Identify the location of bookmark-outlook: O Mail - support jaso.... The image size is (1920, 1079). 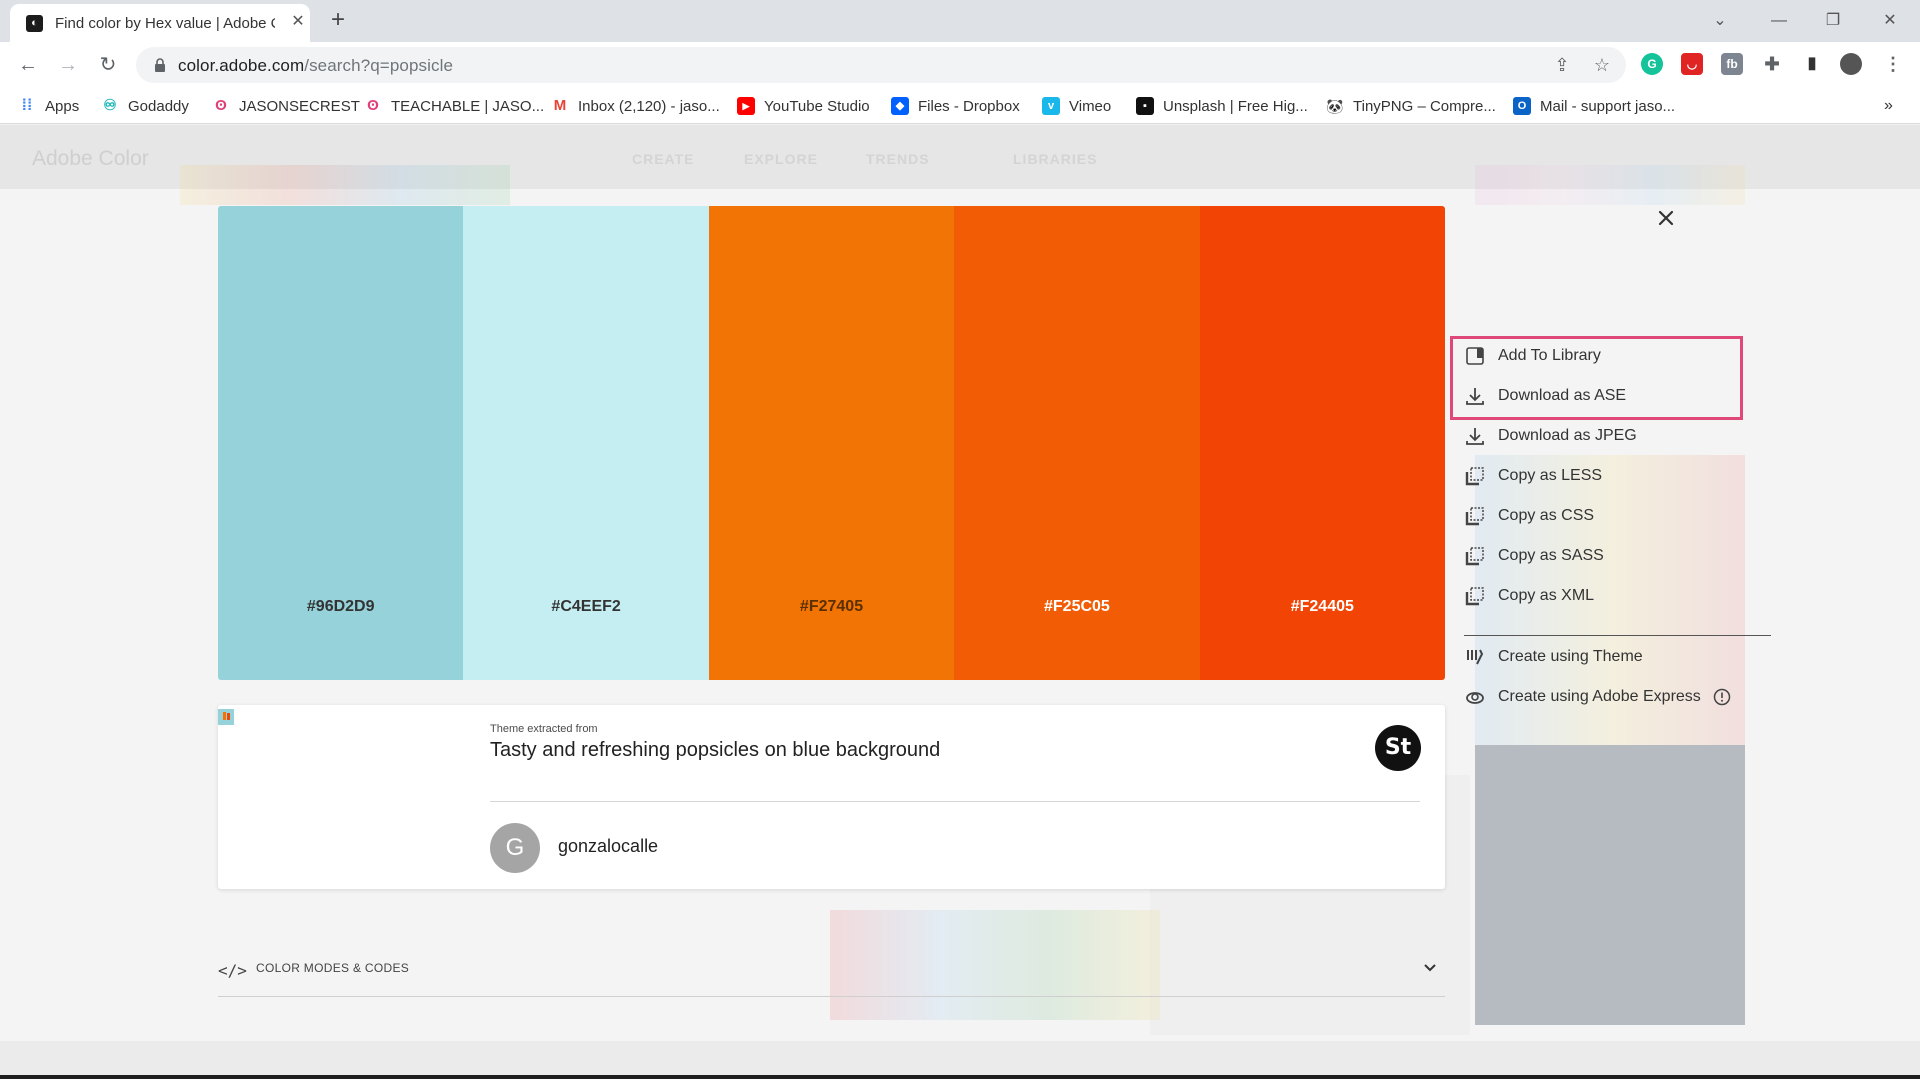
(1594, 106).